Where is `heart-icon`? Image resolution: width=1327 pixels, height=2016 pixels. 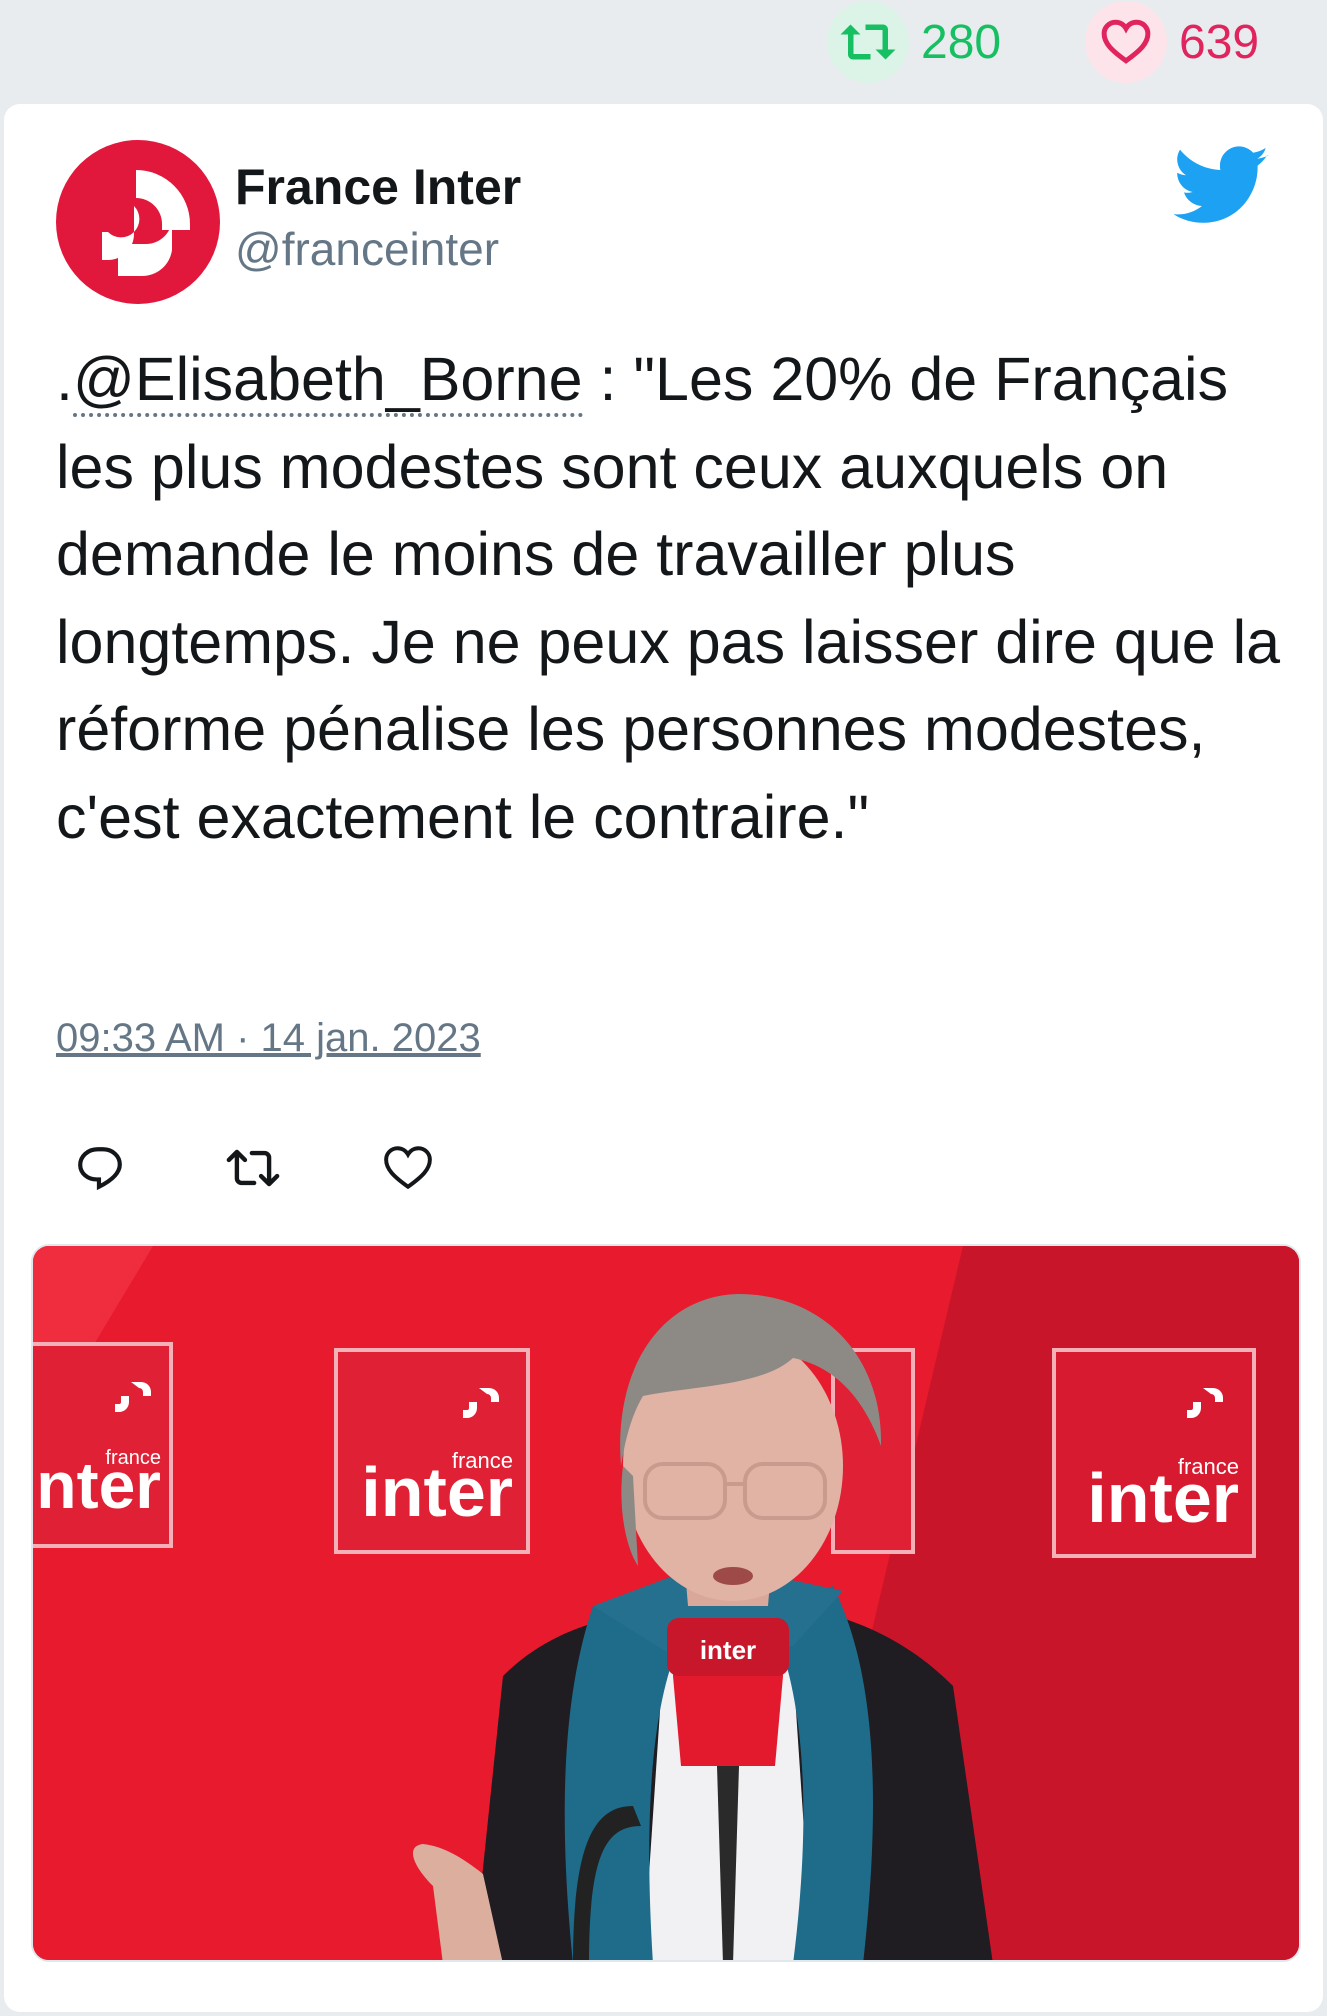 heart-icon is located at coordinates (1126, 42).